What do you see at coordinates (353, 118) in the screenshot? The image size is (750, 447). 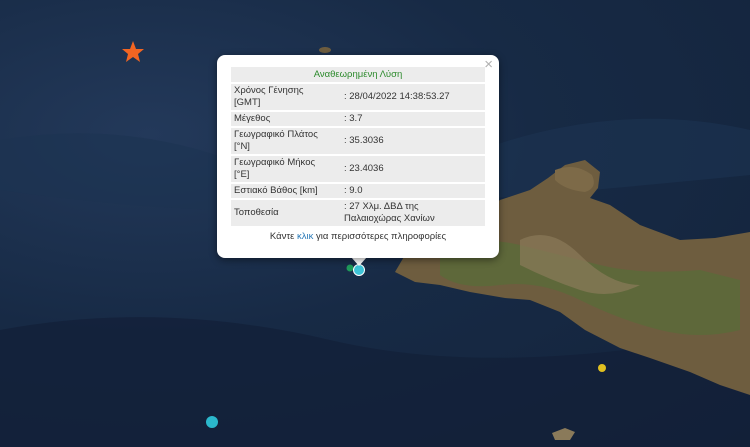 I see `row-value: : 3.7` at bounding box center [353, 118].